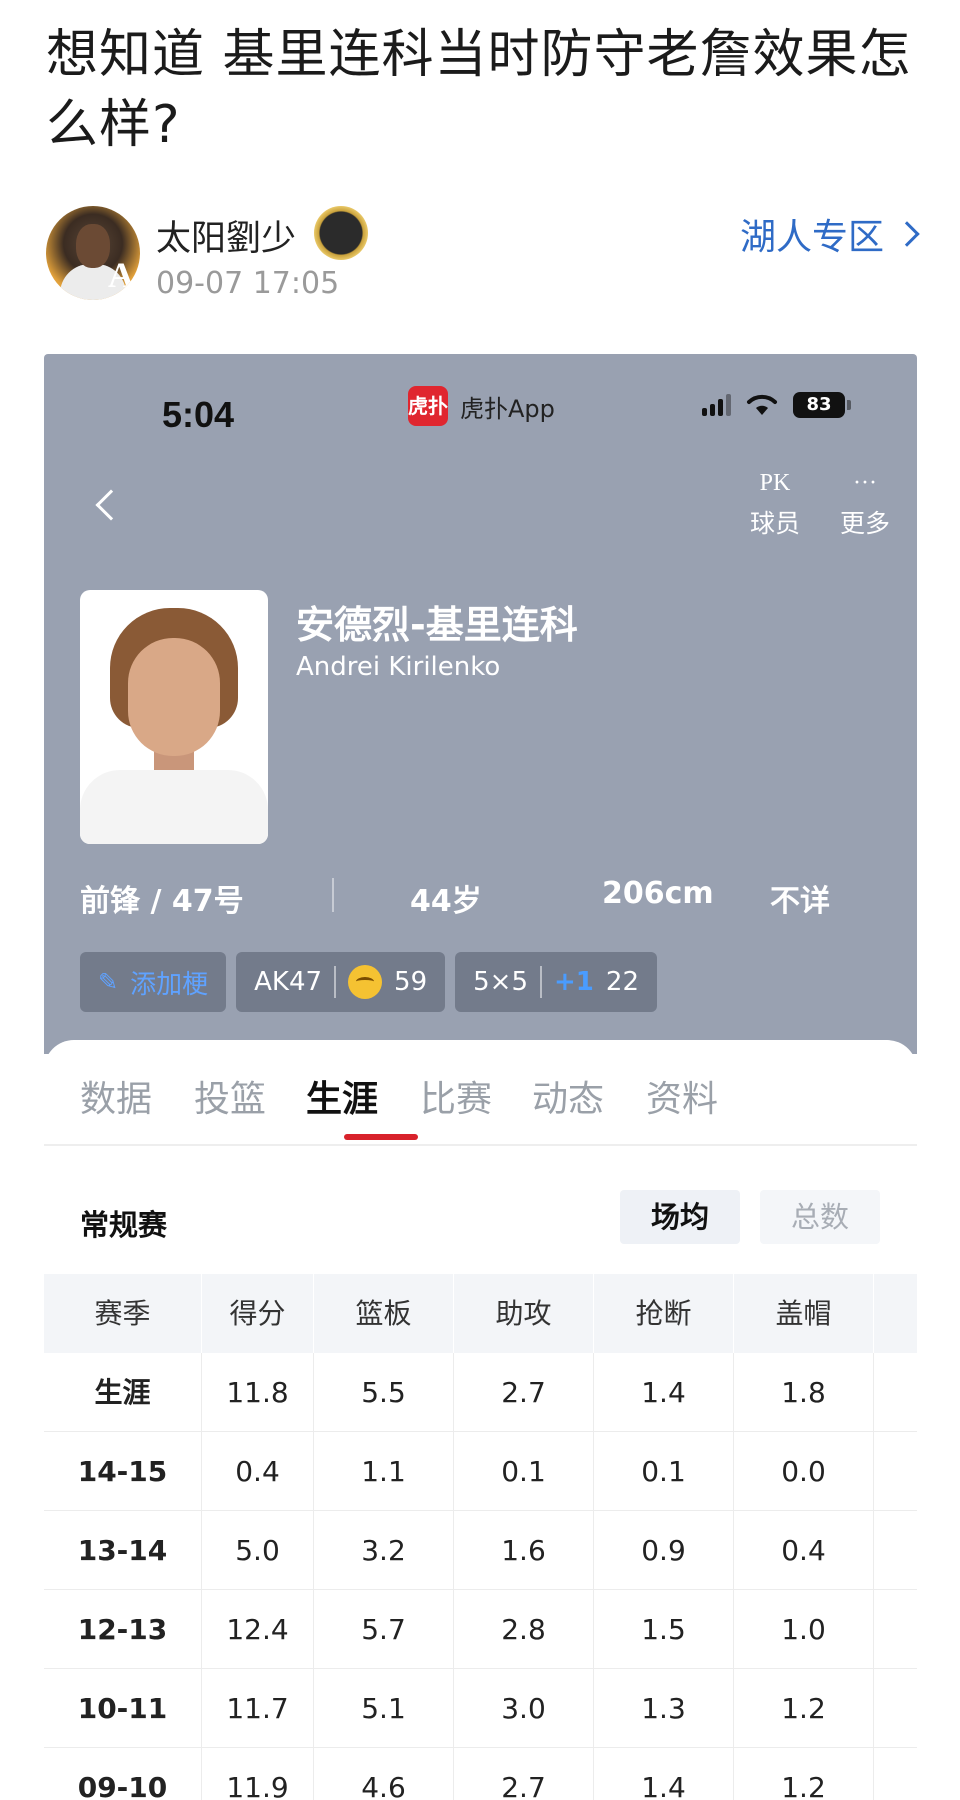  Describe the element at coordinates (384, 1550) in the screenshot. I see `table-cell: 3.2` at that location.